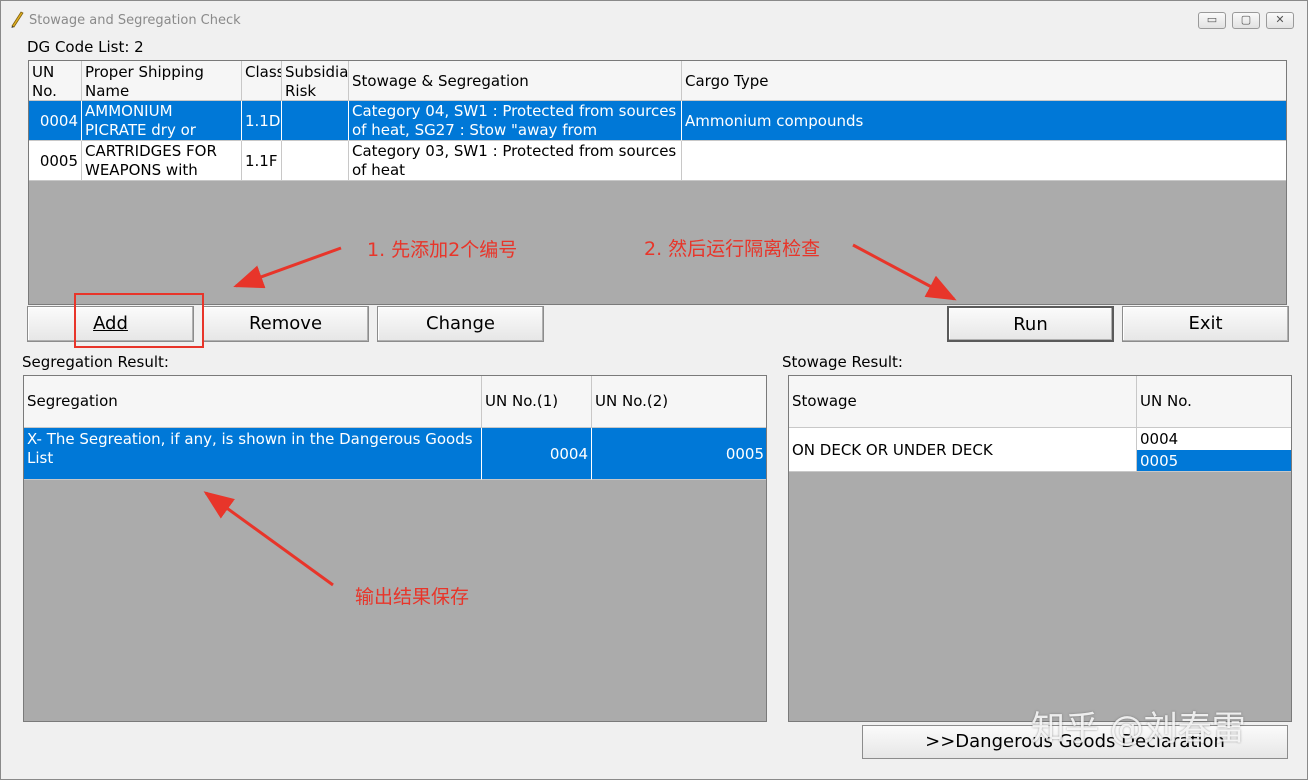 This screenshot has width=1308, height=780. Describe the element at coordinates (984, 121) in the screenshot. I see `table-row-0004-cargo-type: Ammonium compounds` at that location.